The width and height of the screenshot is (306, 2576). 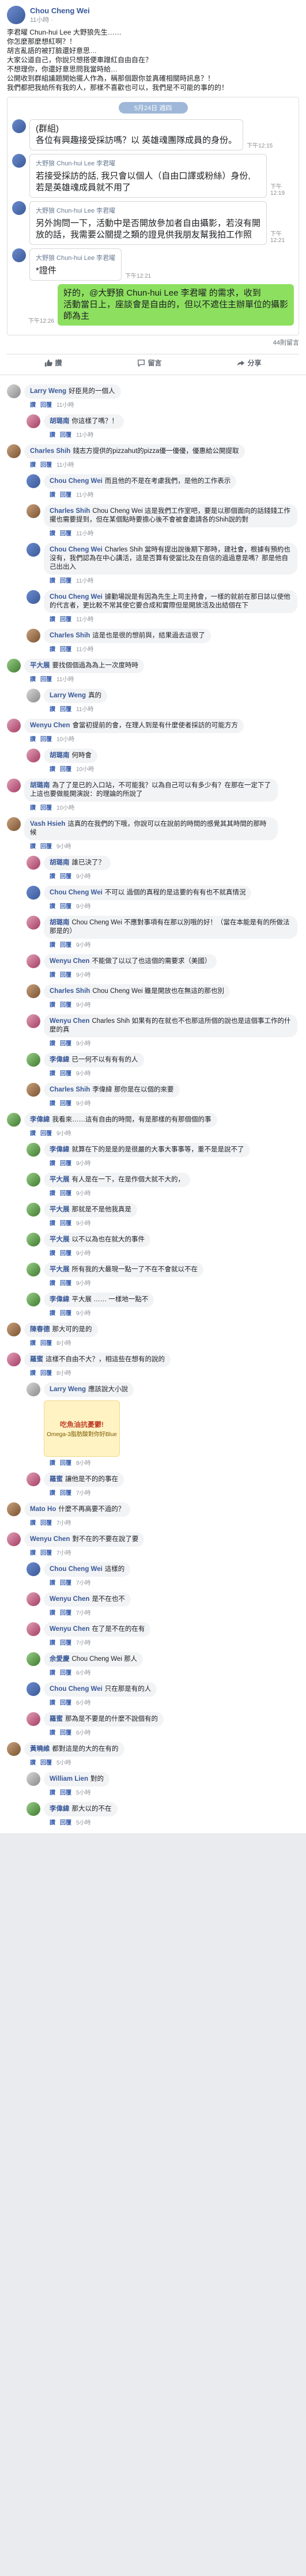 I want to click on like-button: 讚, so click(x=53, y=363).